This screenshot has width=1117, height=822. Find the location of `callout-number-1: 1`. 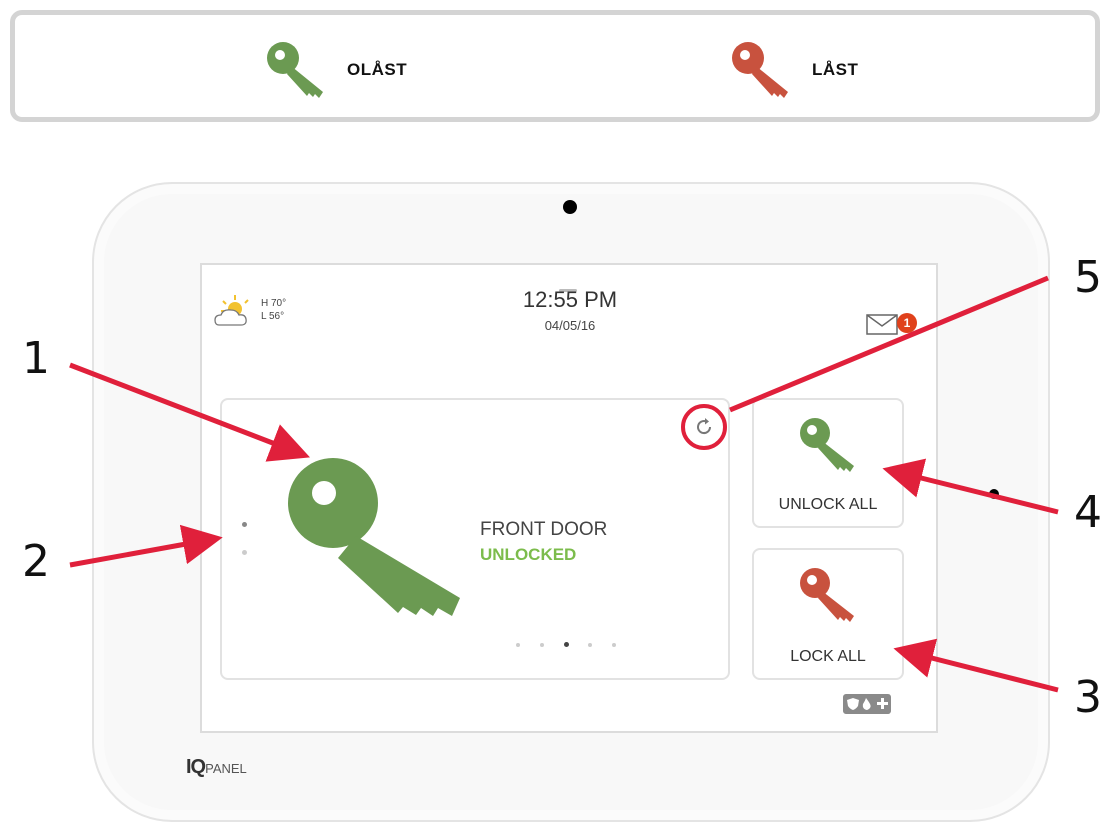

callout-number-1: 1 is located at coordinates (36, 358).